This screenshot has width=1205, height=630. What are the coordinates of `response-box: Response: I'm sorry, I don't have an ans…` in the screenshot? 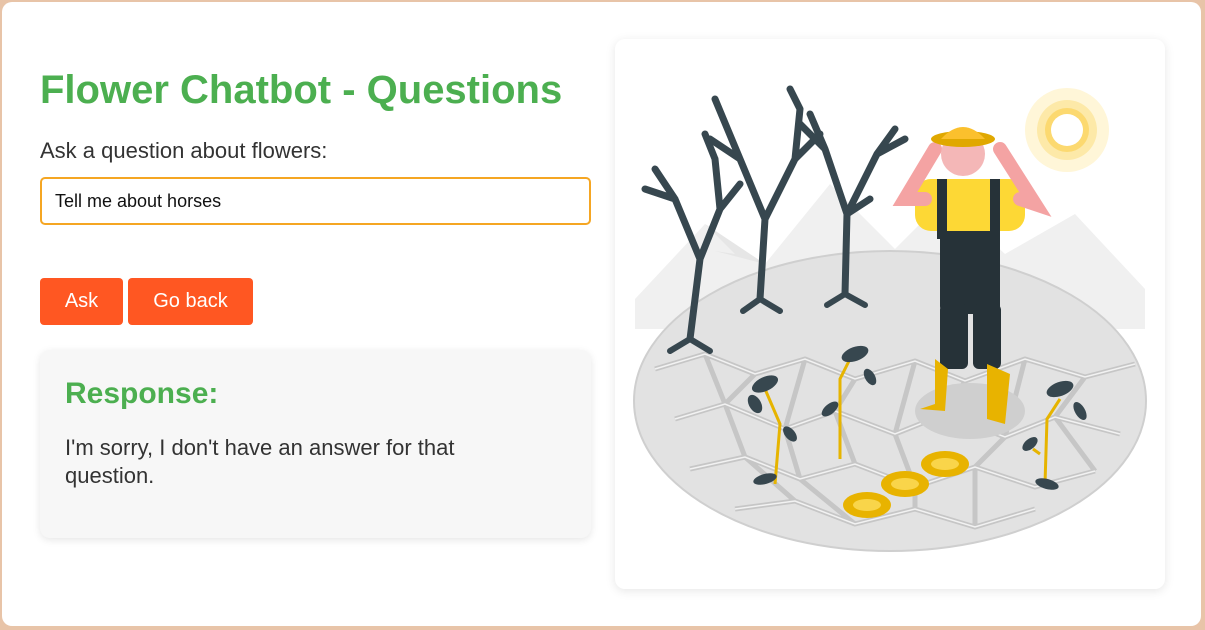 It's located at (315, 444).